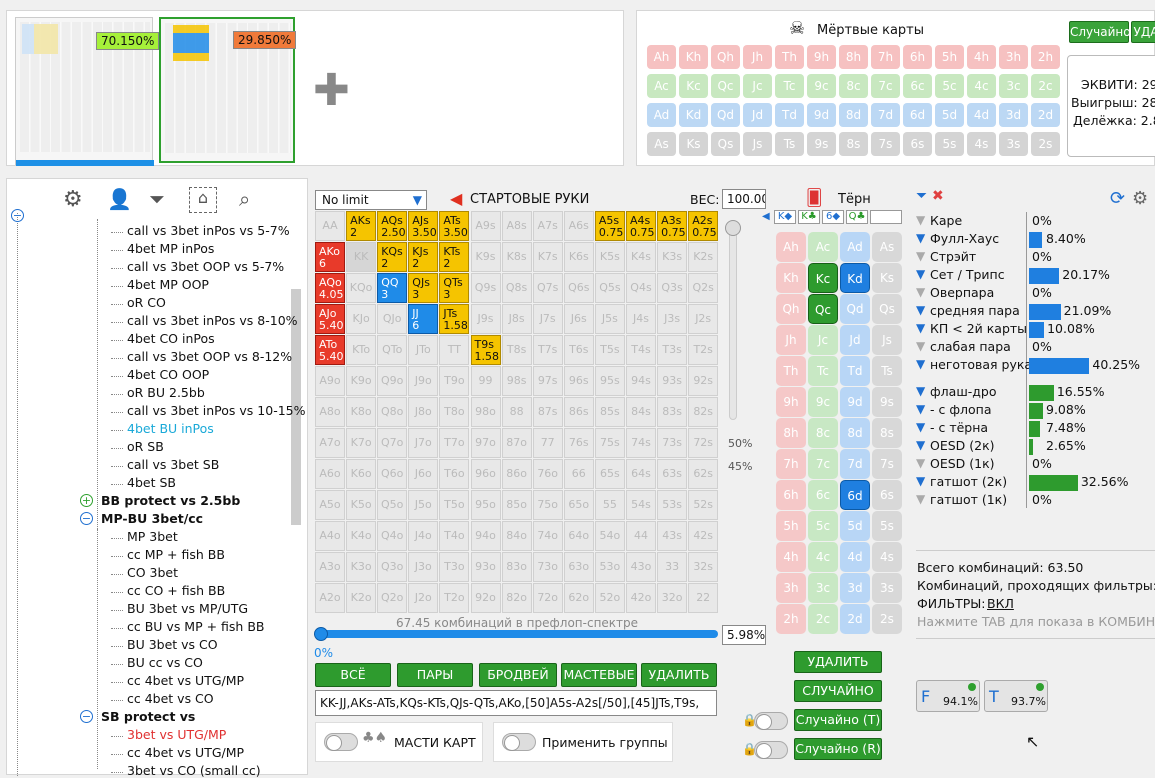 The image size is (1155, 778). What do you see at coordinates (921, 196) in the screenshot?
I see `filter-icon: ⏷` at bounding box center [921, 196].